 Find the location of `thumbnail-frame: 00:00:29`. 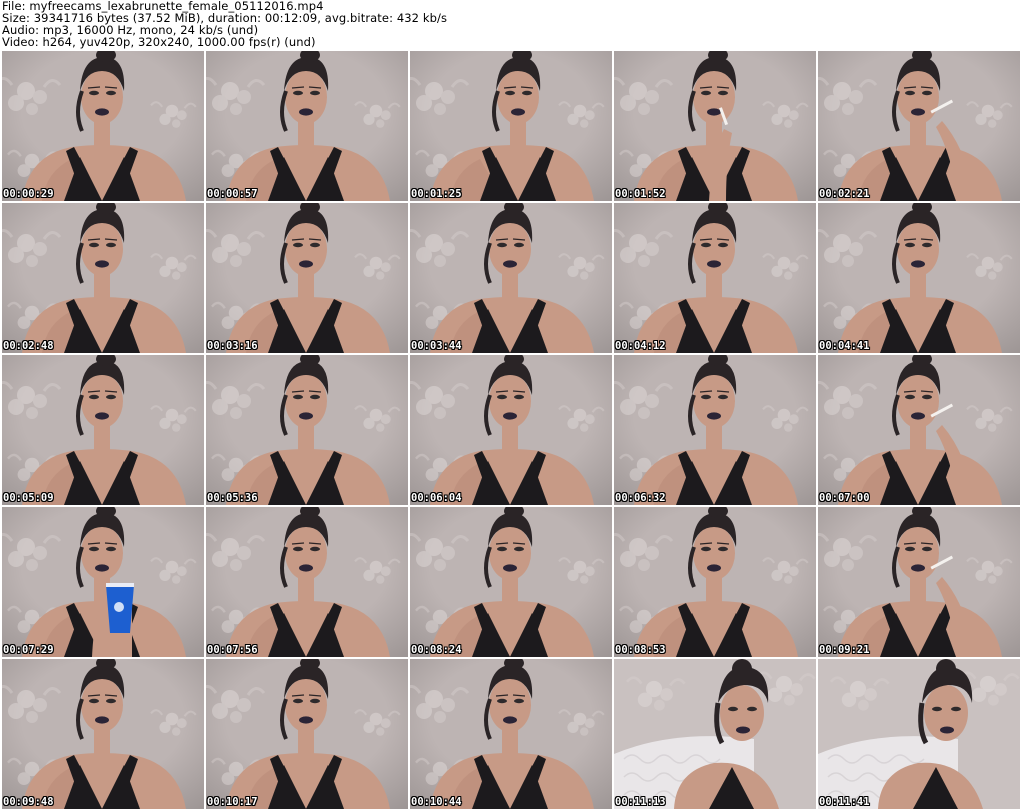

thumbnail-frame: 00:00:29 is located at coordinates (103, 126).